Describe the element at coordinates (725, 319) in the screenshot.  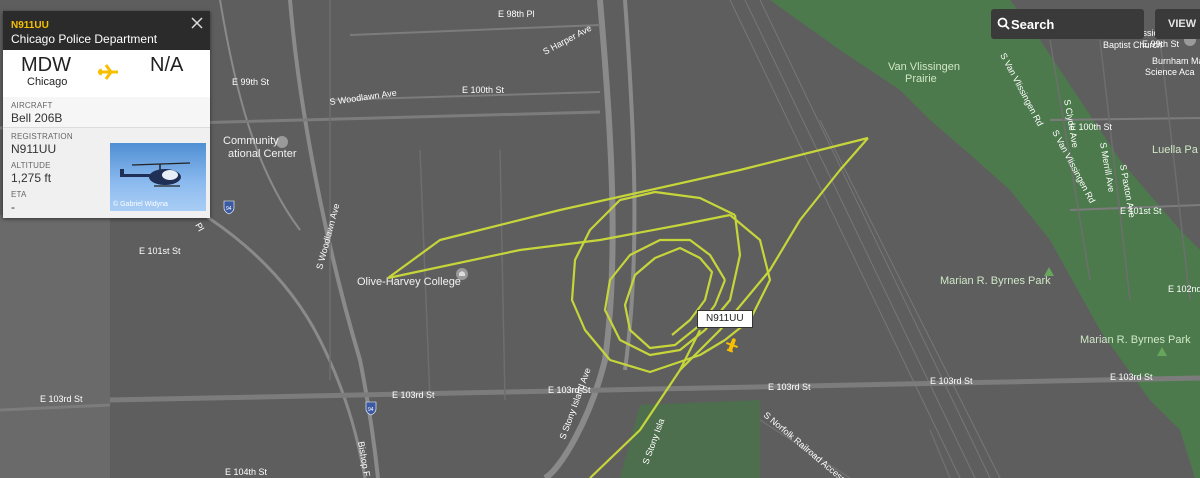
I see `aircraft-callsign-tag: N911UU` at that location.